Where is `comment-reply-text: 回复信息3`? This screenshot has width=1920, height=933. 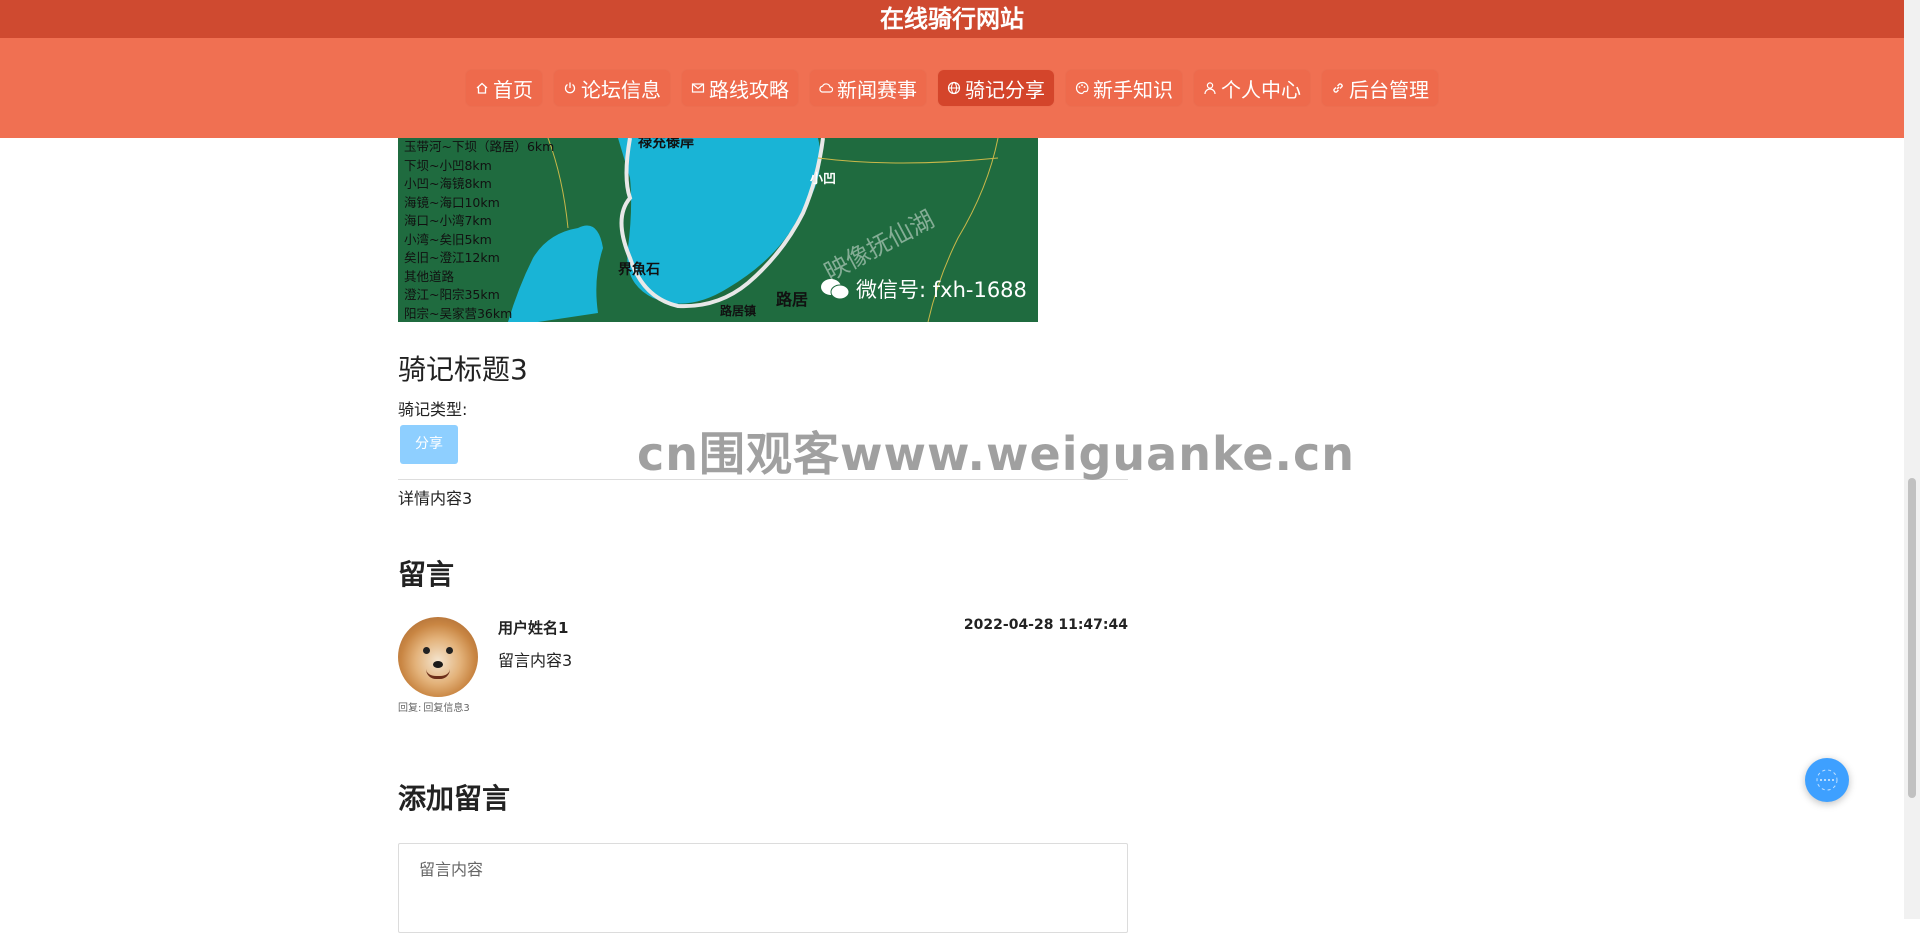 comment-reply-text: 回复信息3 is located at coordinates (446, 708).